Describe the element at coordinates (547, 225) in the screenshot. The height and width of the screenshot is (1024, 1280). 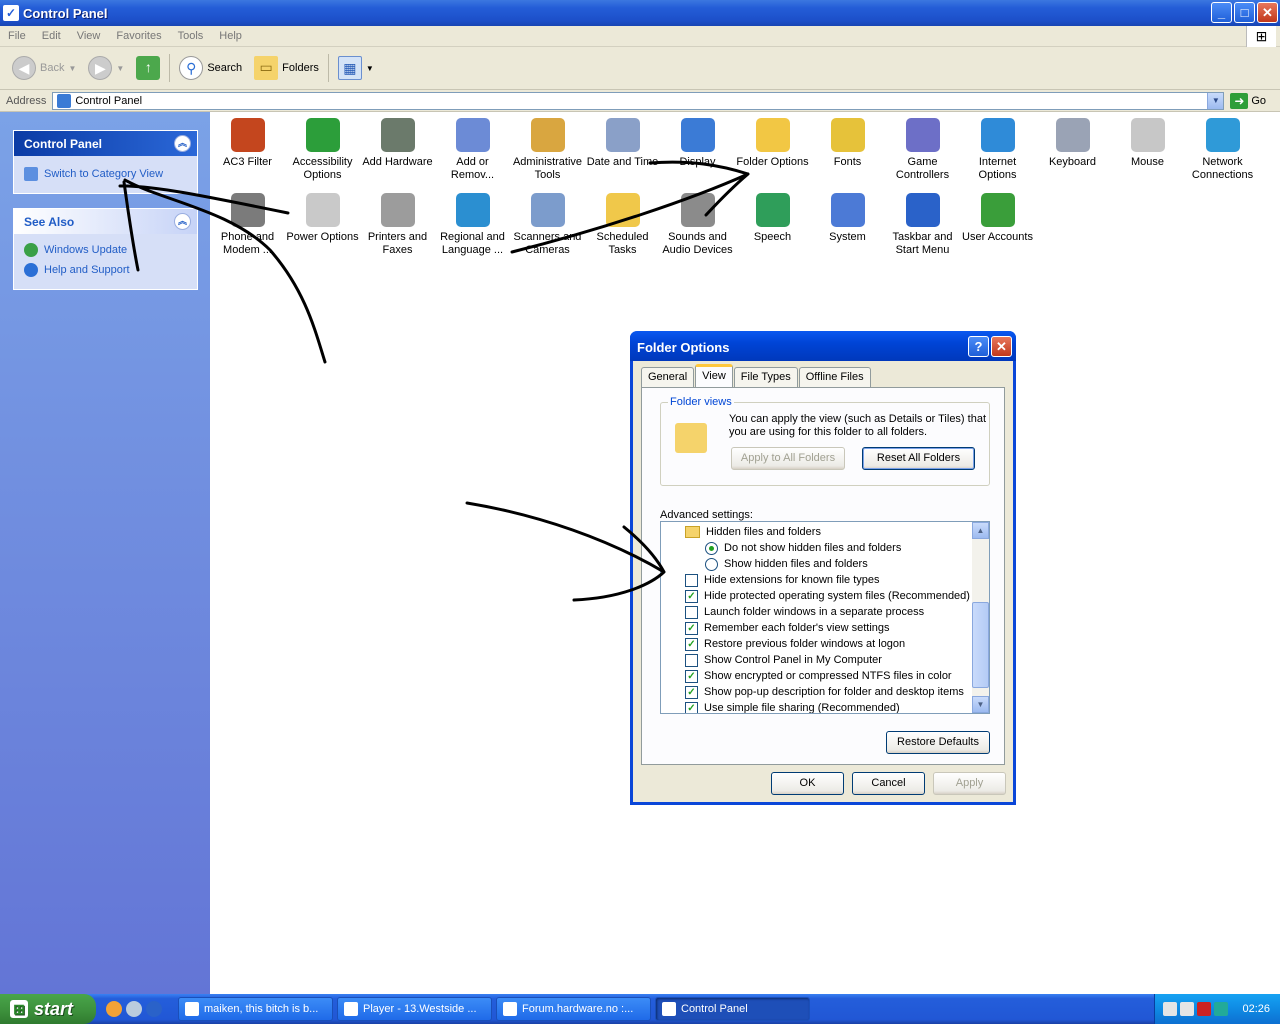
I see `cp-item-scanners-and-cameras: Scanners and Cameras` at that location.